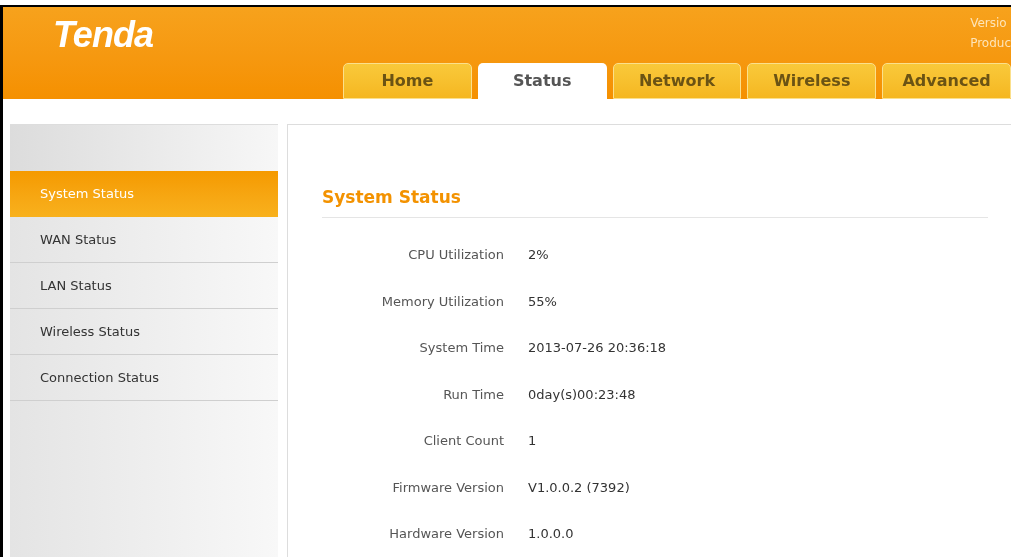 This screenshot has height=557, width=1011. What do you see at coordinates (532, 441) in the screenshot?
I see `field-value: 1` at bounding box center [532, 441].